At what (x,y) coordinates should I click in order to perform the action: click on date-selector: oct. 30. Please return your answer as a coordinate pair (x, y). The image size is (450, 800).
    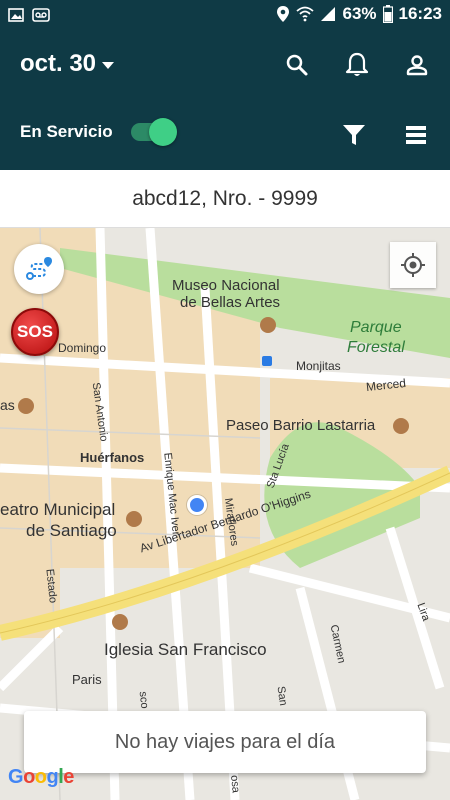
    Looking at the image, I should click on (67, 64).